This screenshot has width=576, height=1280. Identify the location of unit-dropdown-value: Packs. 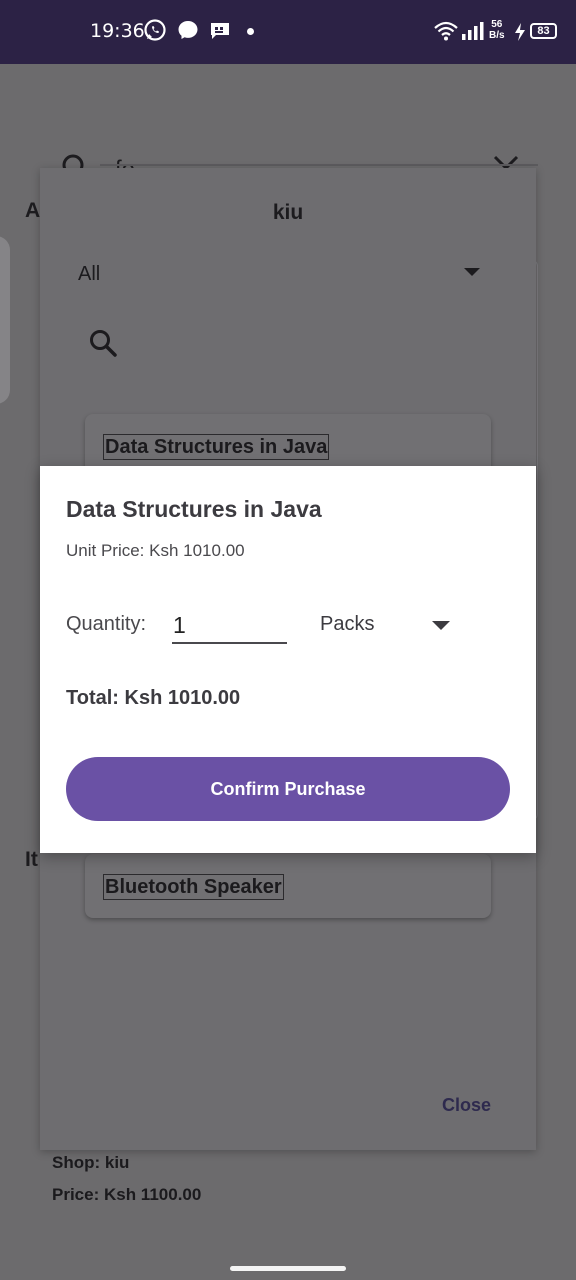
(347, 624).